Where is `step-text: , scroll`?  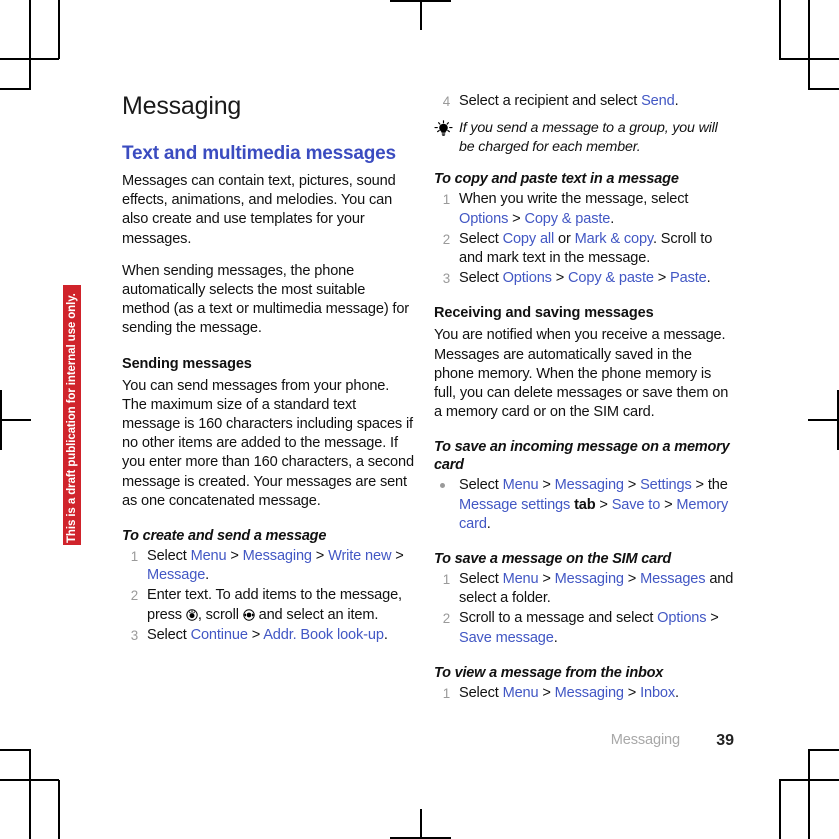
step-text: , scroll is located at coordinates (220, 614).